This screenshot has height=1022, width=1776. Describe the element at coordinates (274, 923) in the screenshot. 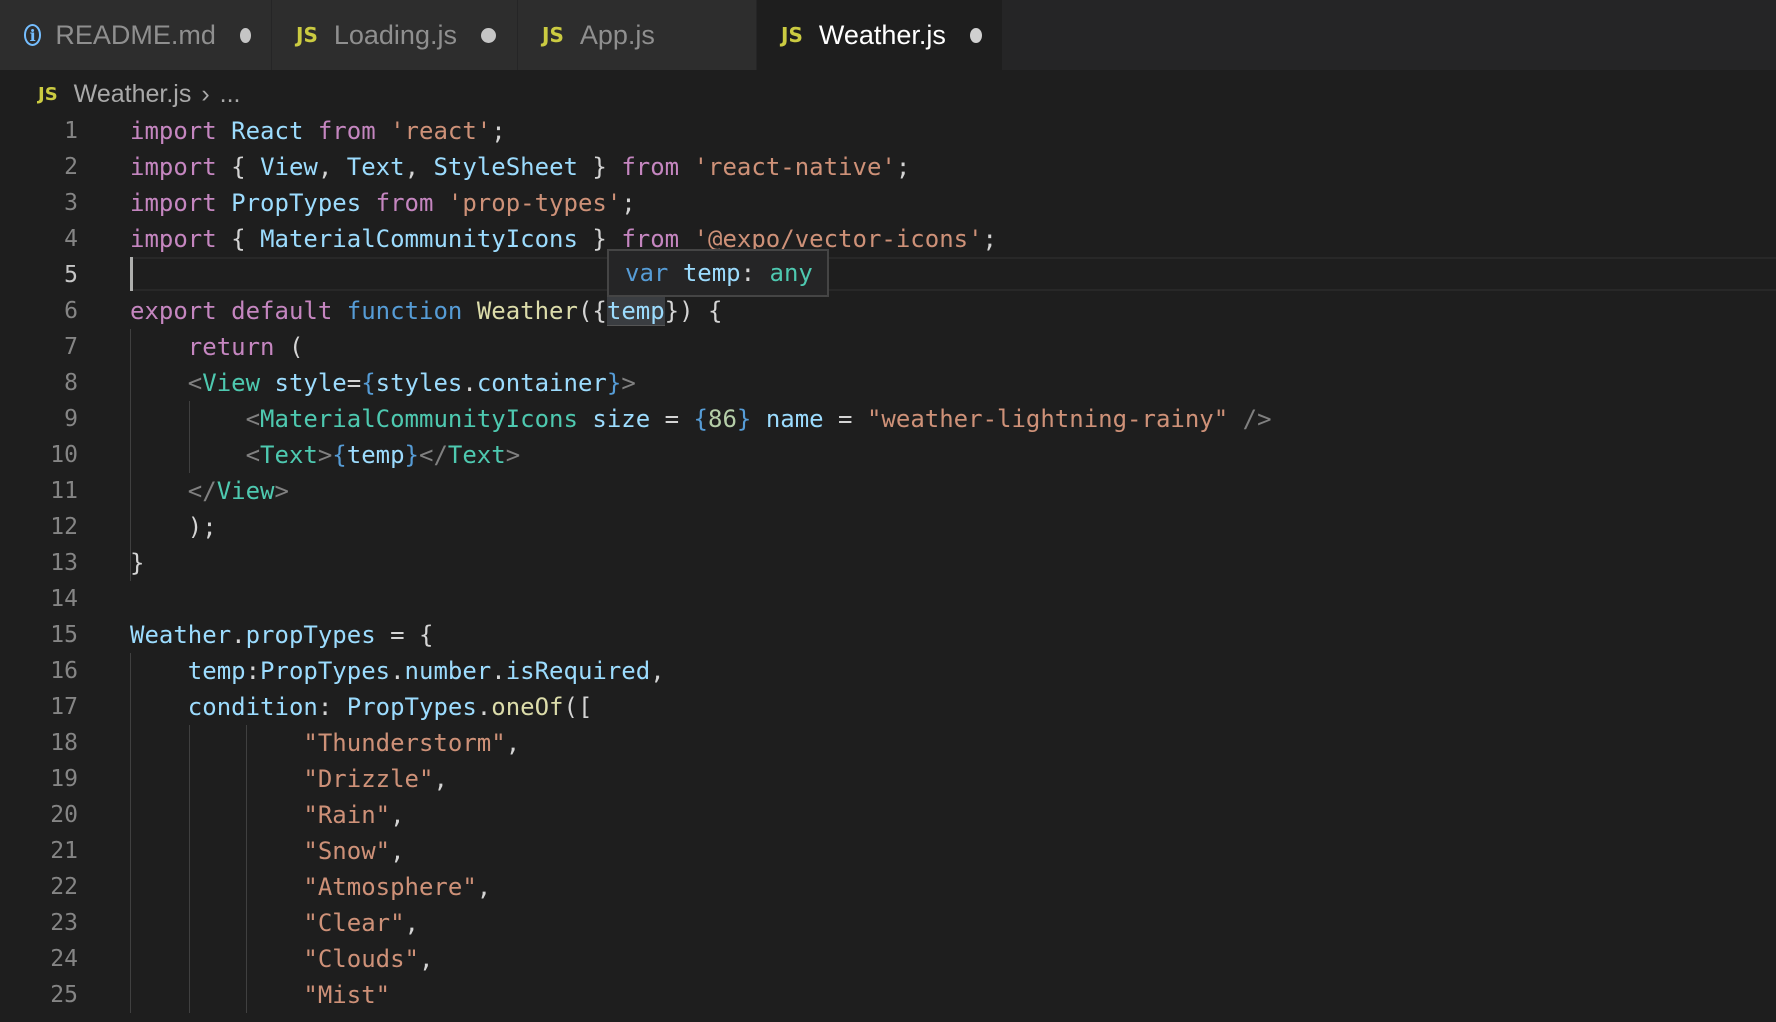

I see `code-text: "Clear",` at that location.